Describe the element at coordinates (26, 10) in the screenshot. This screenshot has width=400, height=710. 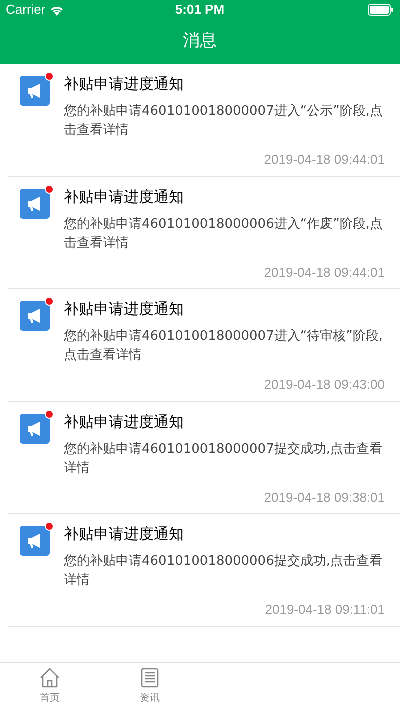
I see `carrier-label: Carrier` at that location.